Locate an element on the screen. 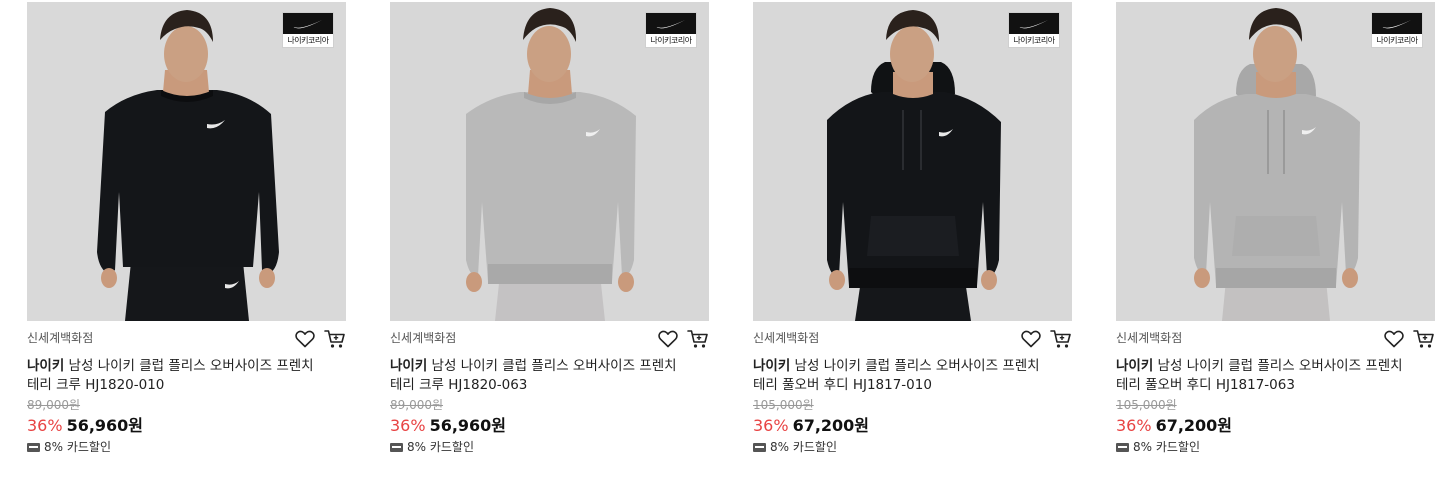  product-name-line2: 테리 크루 HJ1820-010 is located at coordinates (96, 385).